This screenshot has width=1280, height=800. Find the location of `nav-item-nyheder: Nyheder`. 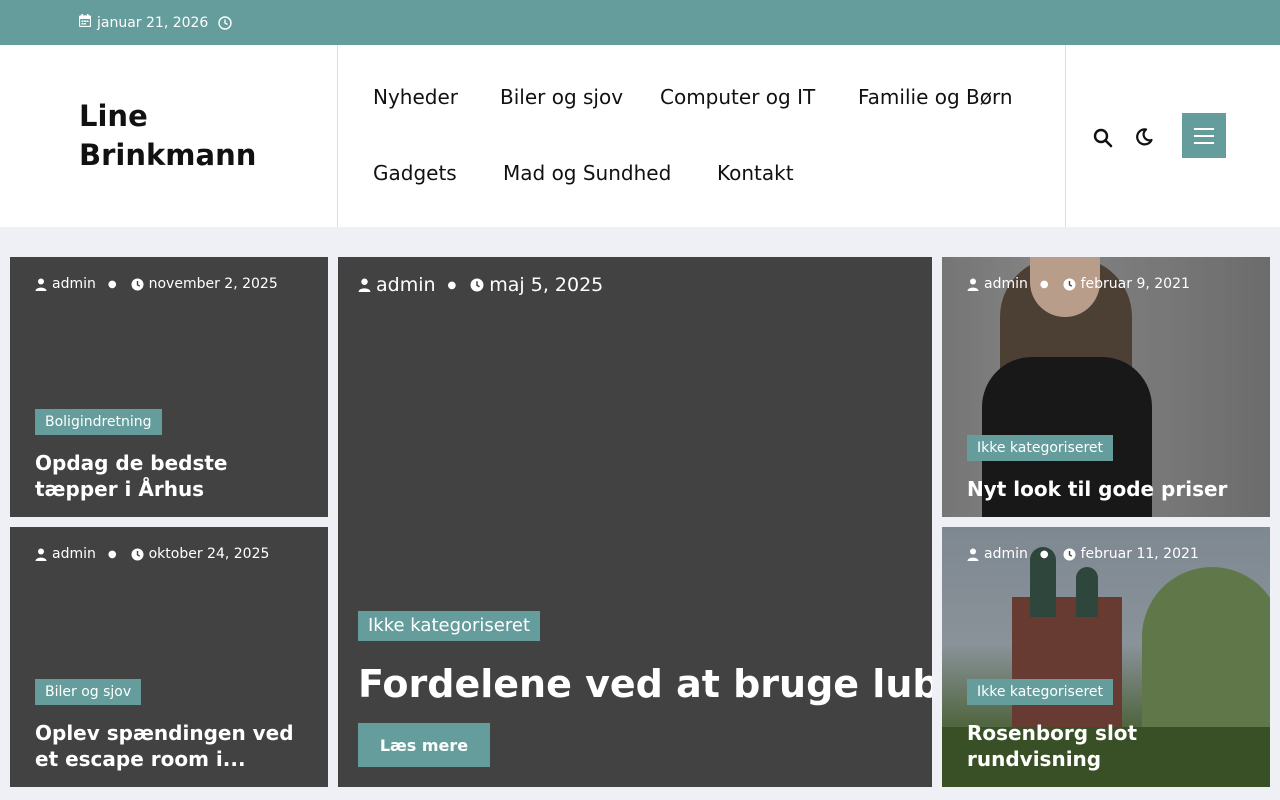

nav-item-nyheder: Nyheder is located at coordinates (415, 97).